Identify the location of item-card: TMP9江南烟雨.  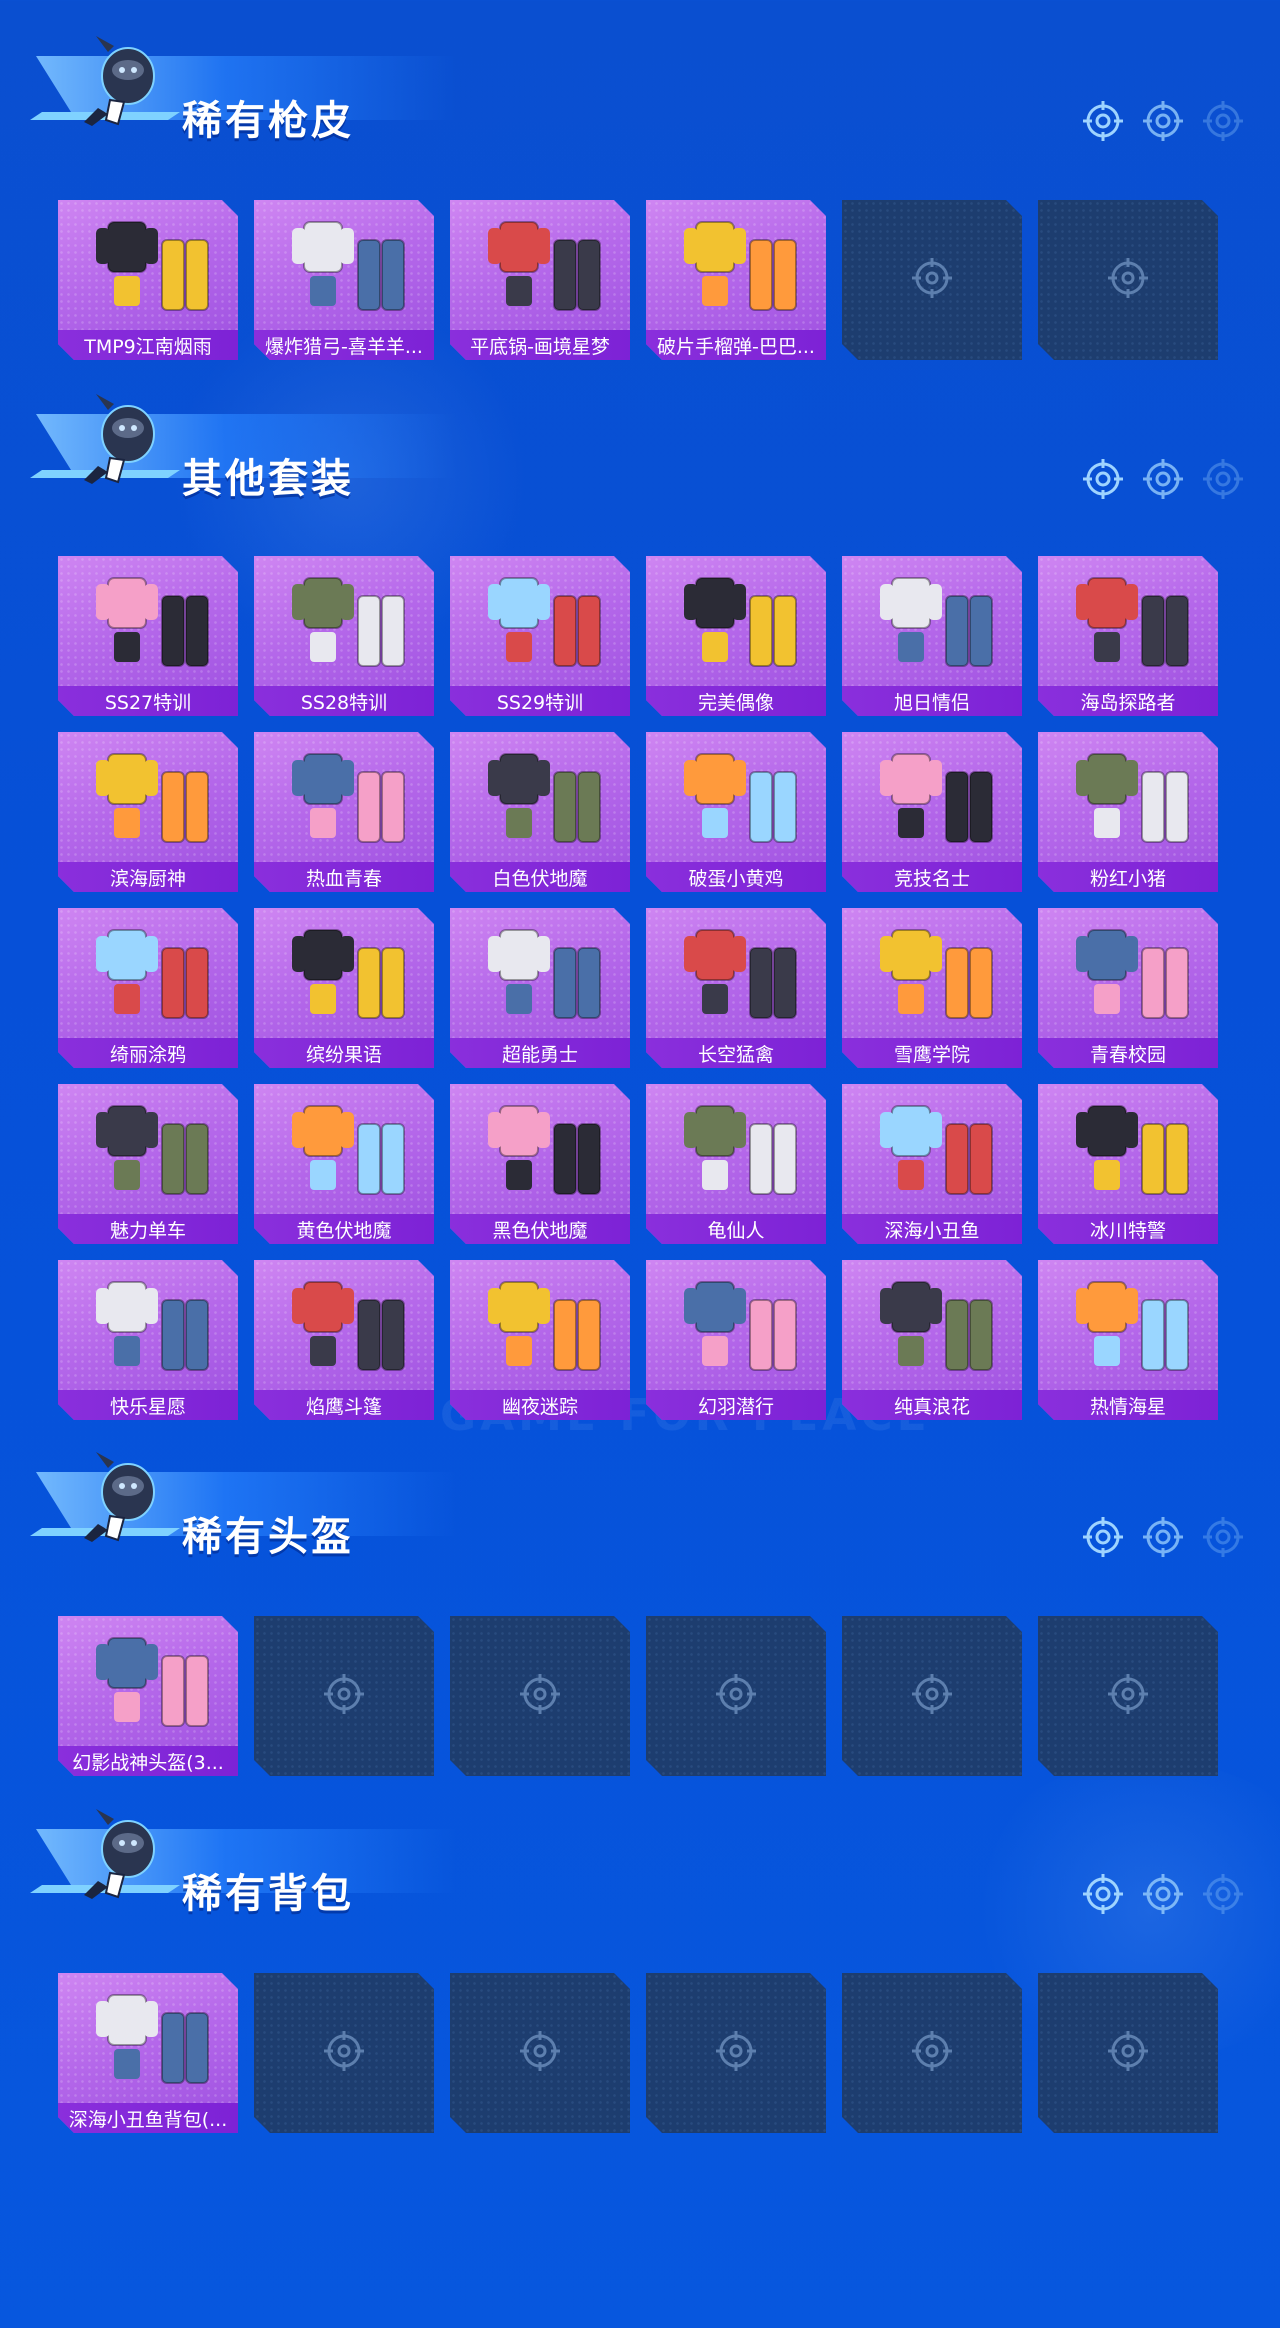
(148, 280).